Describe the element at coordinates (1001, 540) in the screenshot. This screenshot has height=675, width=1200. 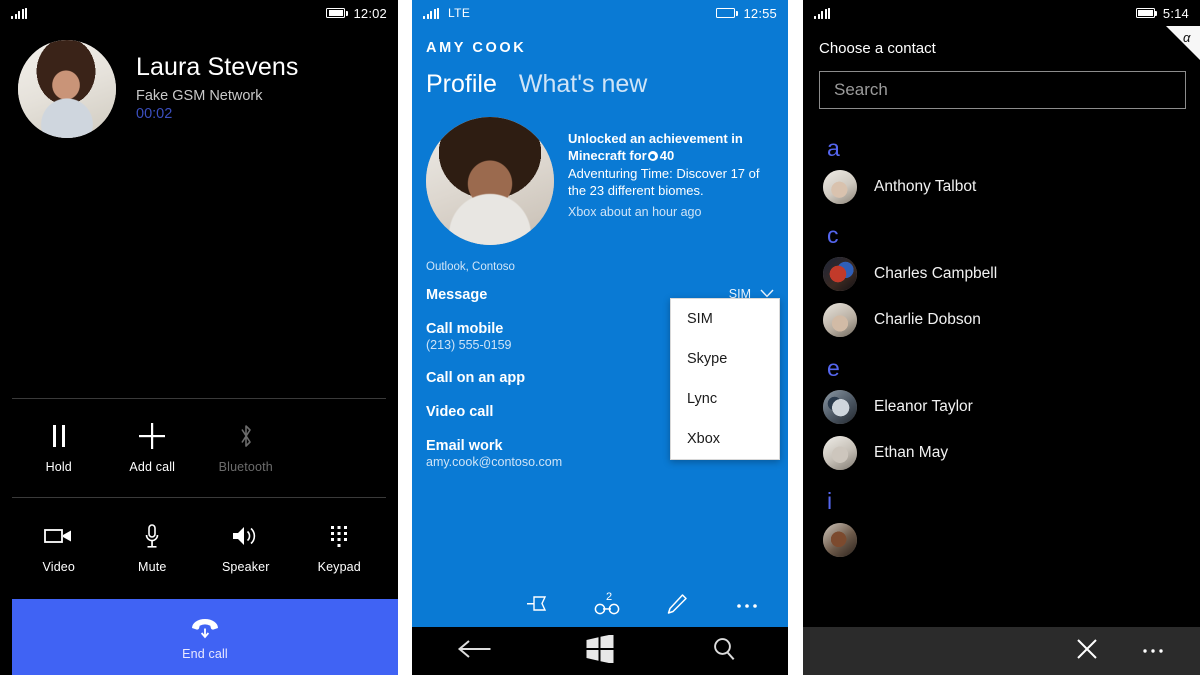
I see `list-item` at that location.